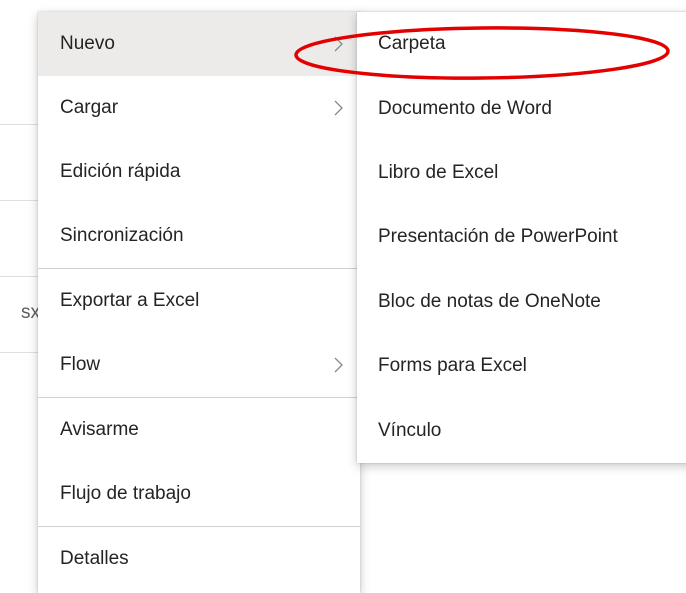 The image size is (686, 593). Describe the element at coordinates (199, 44) in the screenshot. I see `menu-item-nuevo: Nuevo` at that location.